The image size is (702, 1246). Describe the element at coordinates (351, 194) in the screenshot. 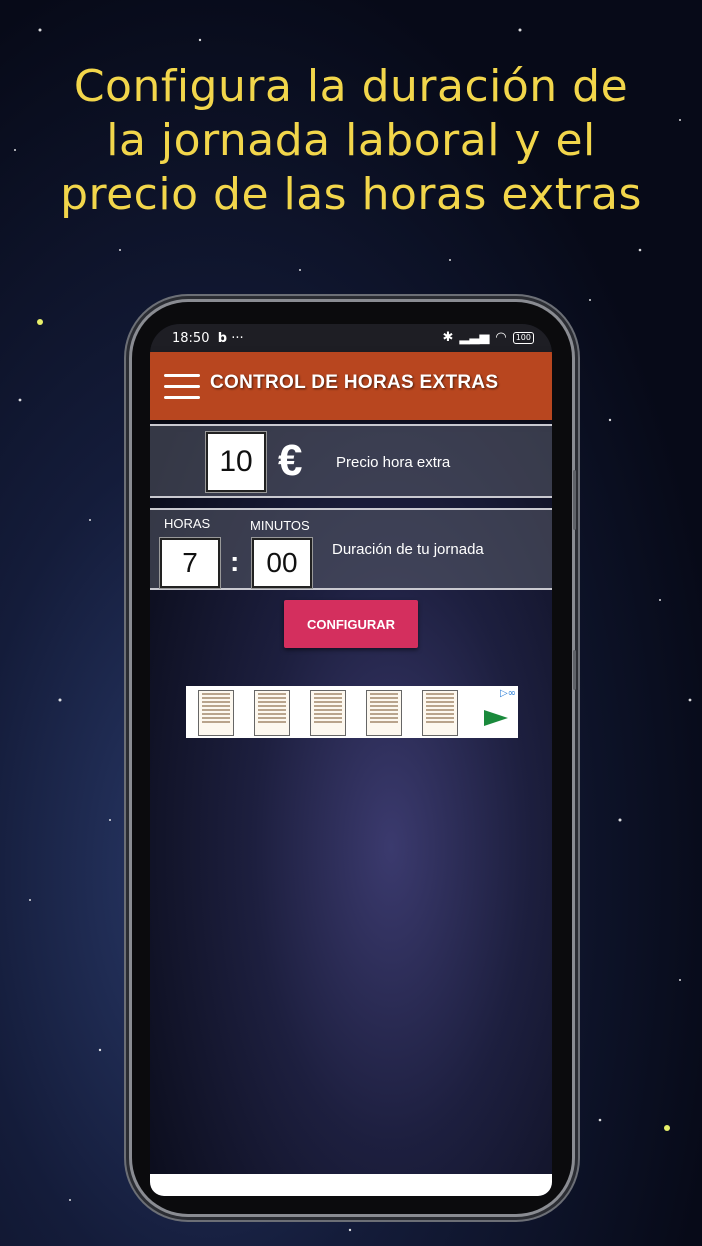

I see `headline-line-3: precio de las horas extras` at that location.